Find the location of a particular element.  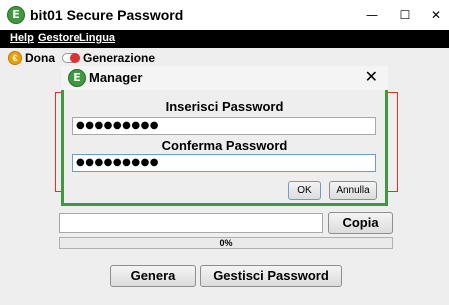

minimize-button: — is located at coordinates (372, 15).